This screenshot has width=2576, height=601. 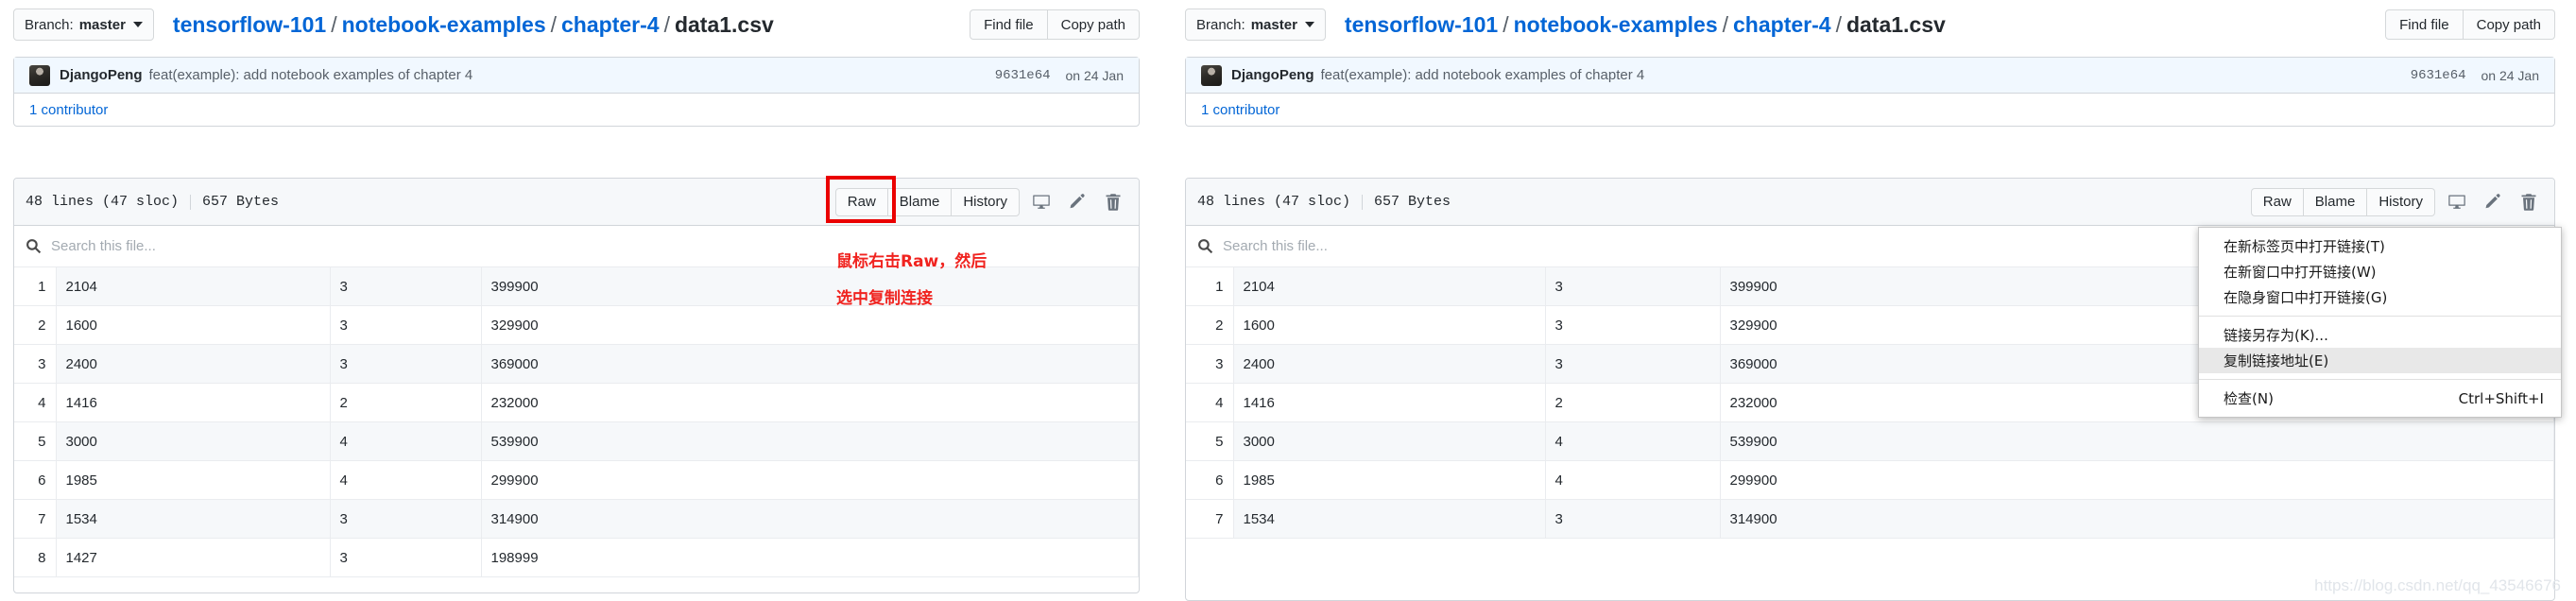 I want to click on file-stats: 48 lines (47 sloc) 657 Bytes, so click(x=152, y=202).